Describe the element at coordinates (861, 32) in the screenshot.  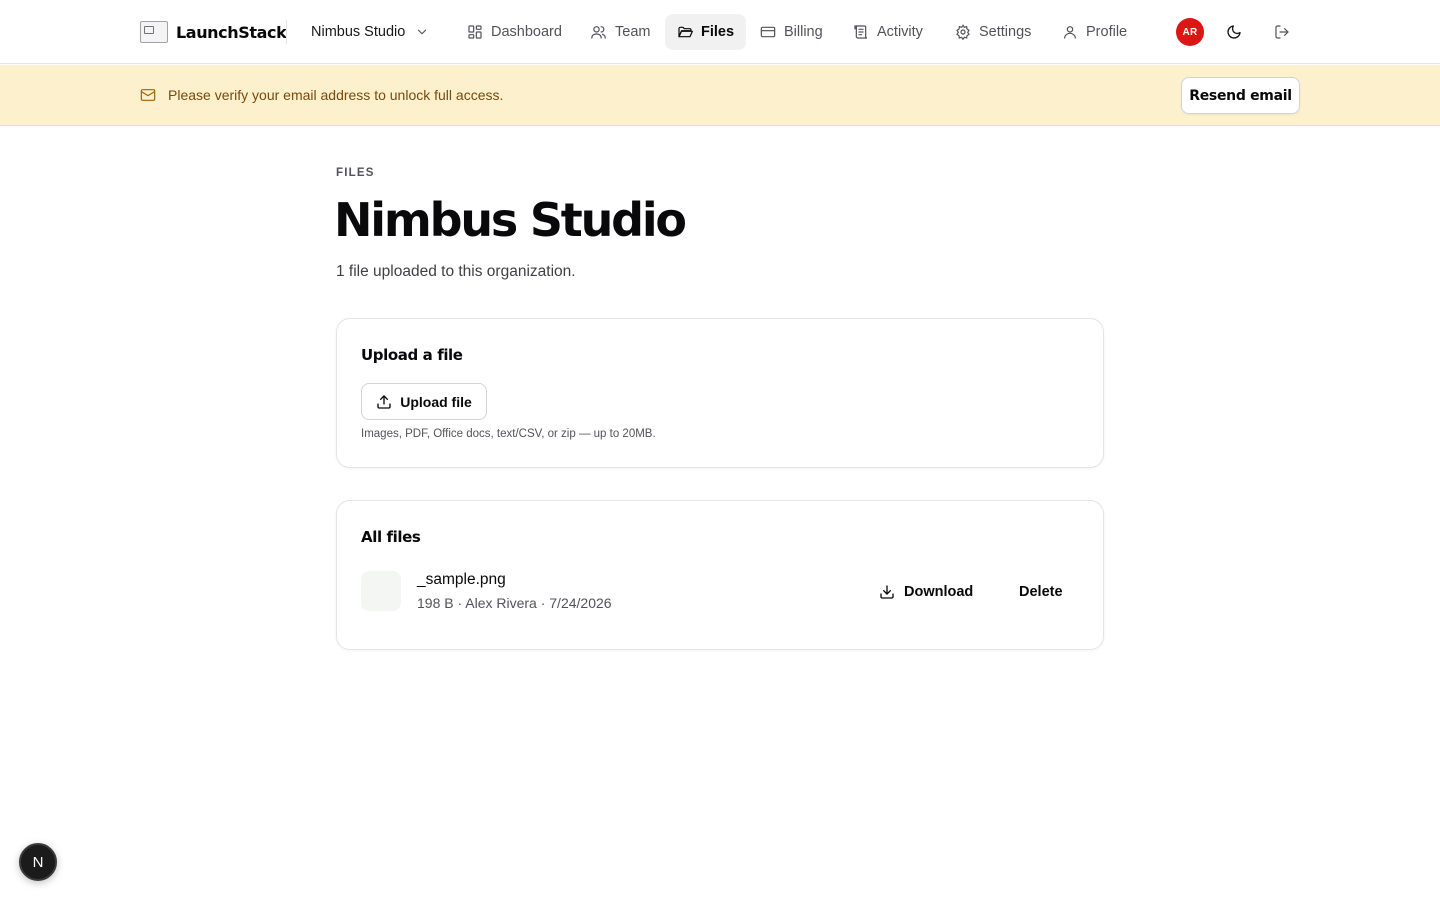
I see `activity-log-icon` at that location.